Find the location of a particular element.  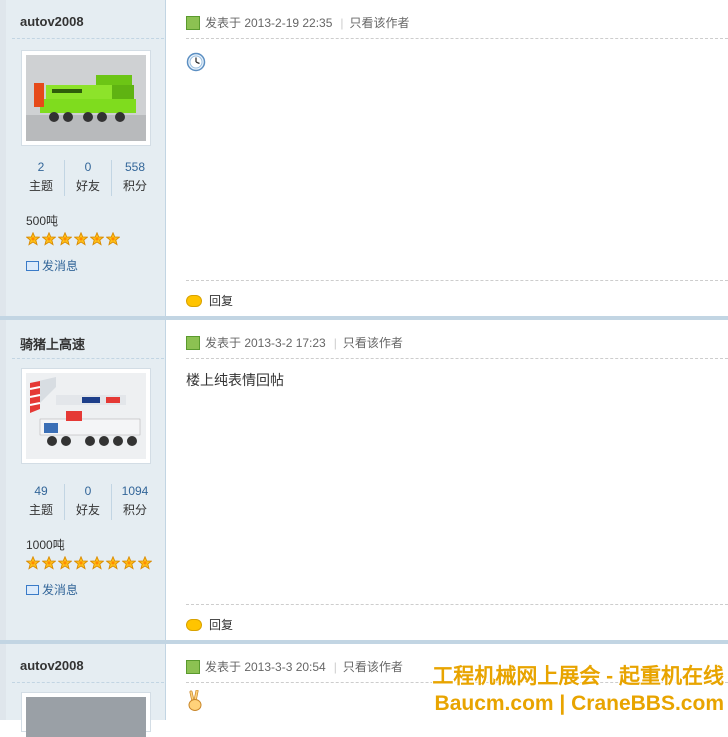

post-meta: 发表于 2013-3-2 17:23 | 只看该作者 is located at coordinates (294, 342).